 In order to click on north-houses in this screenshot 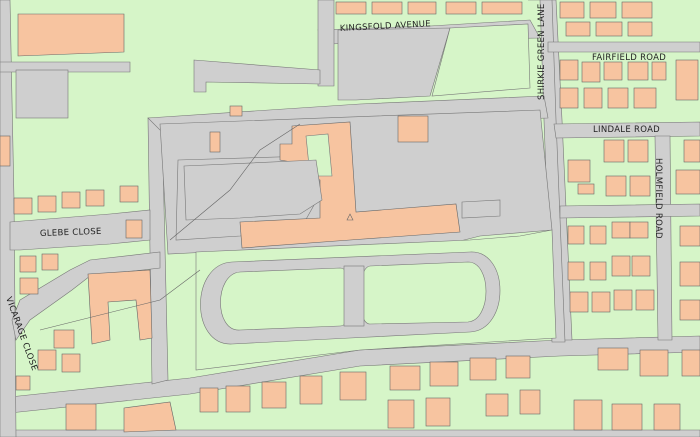, I will do `click(429, 8)`.